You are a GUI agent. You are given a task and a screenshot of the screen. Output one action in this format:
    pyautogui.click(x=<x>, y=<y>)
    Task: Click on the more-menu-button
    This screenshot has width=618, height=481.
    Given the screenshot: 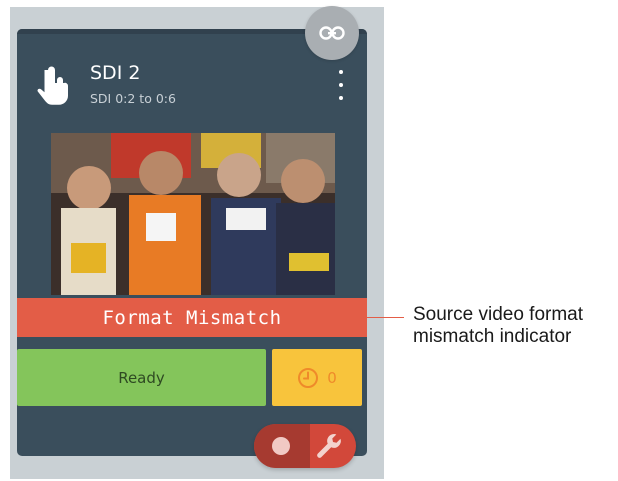 What is the action you would take?
    pyautogui.click(x=341, y=85)
    